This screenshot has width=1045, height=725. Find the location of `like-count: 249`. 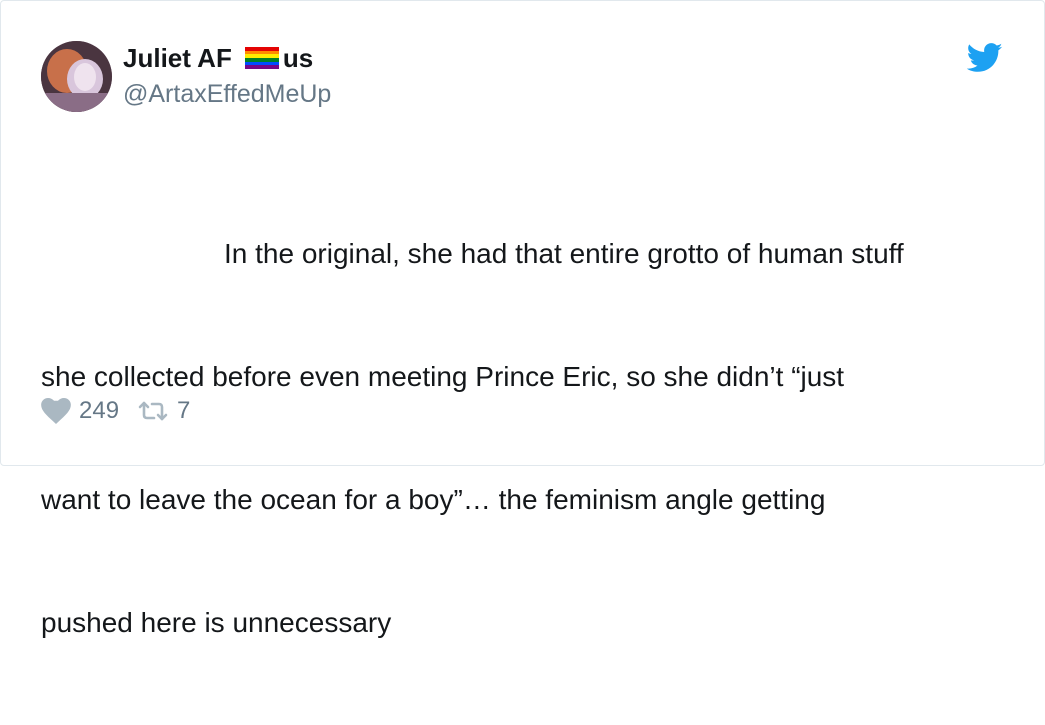

like-count: 249 is located at coordinates (99, 410).